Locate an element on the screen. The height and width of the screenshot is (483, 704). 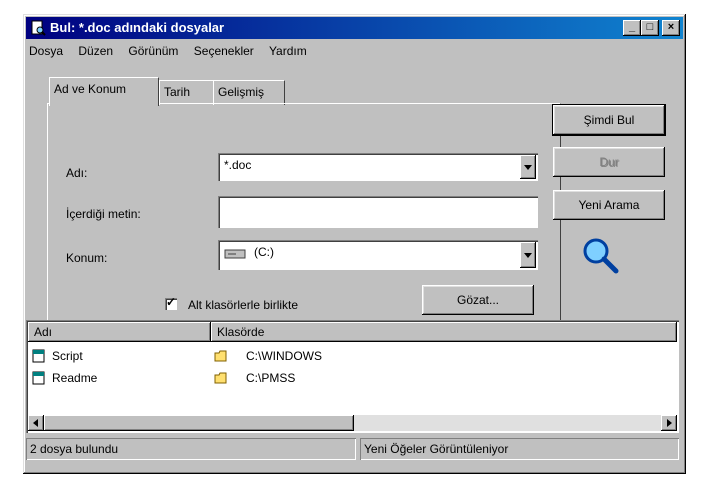
location-dropdown-button is located at coordinates (528, 255).